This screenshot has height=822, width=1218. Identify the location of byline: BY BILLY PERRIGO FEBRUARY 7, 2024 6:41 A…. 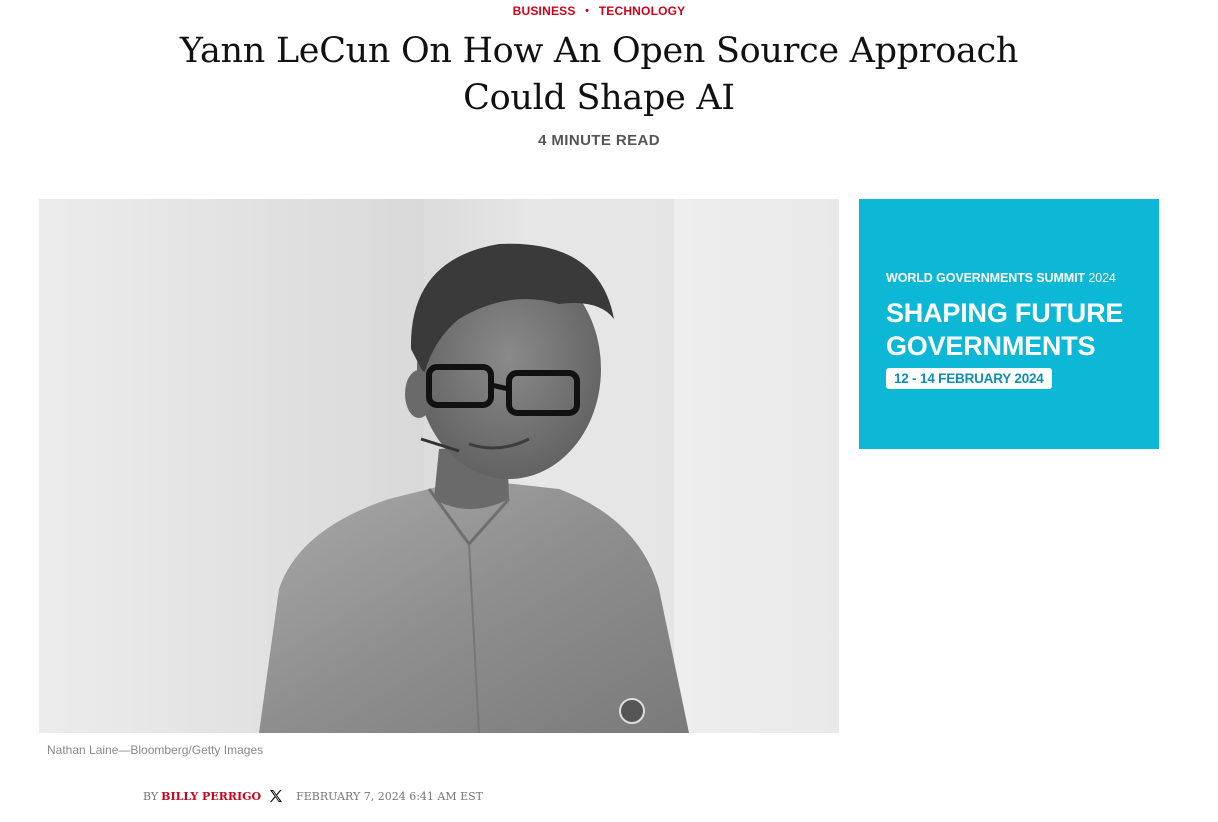
(313, 796).